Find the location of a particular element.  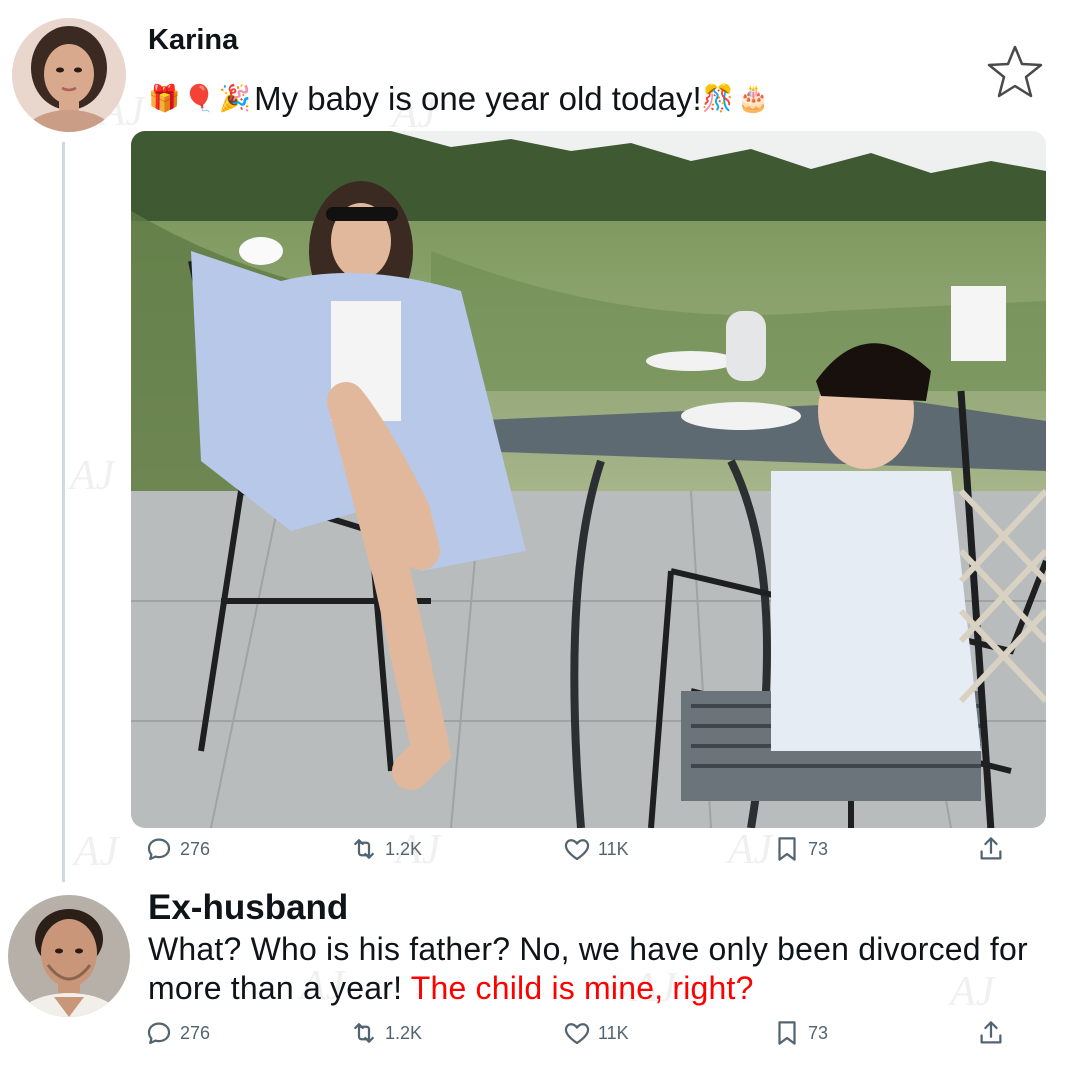

gift-emoji: 🎁 is located at coordinates (164, 99).